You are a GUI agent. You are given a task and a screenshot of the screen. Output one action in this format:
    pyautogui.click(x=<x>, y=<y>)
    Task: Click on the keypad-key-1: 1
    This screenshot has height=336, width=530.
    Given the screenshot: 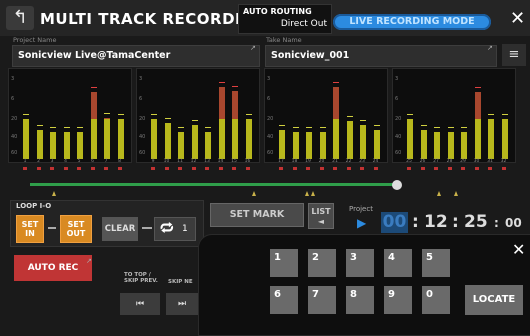 What is the action you would take?
    pyautogui.click(x=284, y=263)
    